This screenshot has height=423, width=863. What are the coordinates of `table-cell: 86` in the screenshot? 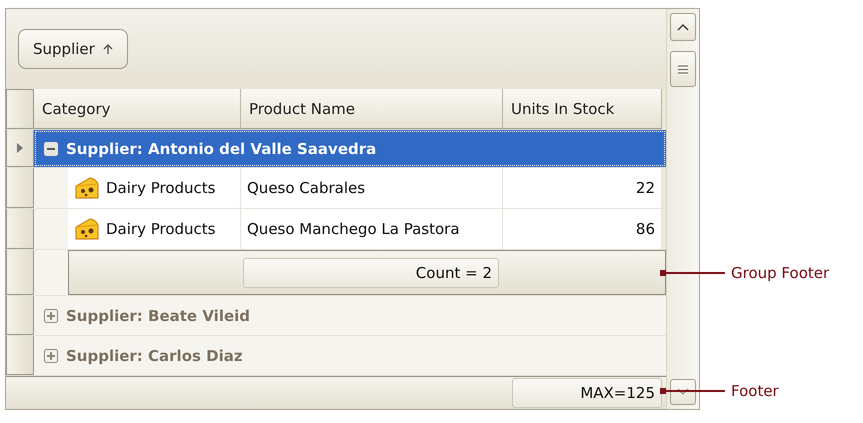 It's located at (582, 229).